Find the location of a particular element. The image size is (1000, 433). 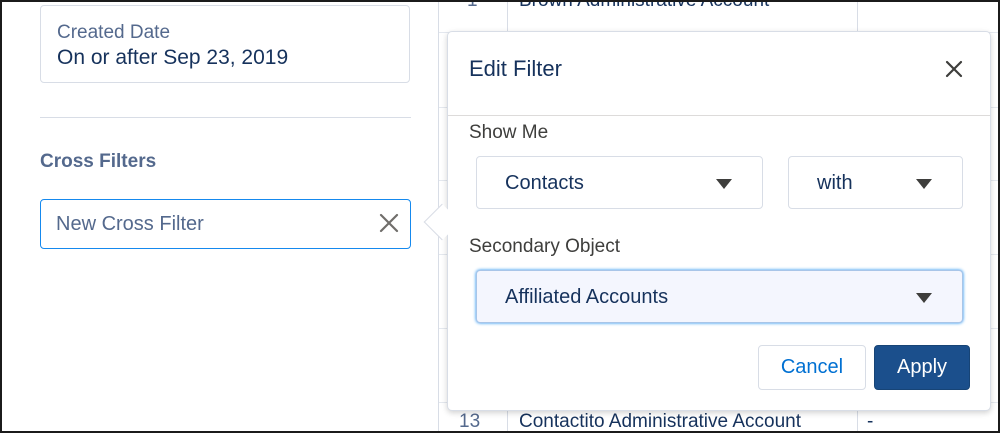

popover-pointer-cover is located at coordinates (455, 222).